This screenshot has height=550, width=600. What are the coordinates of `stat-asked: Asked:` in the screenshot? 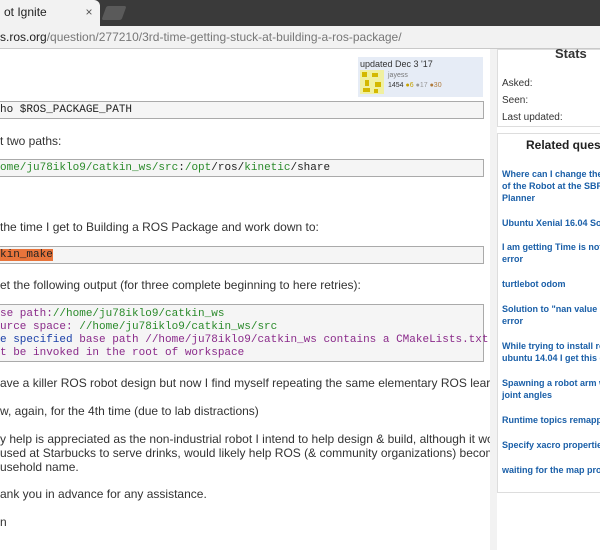 It's located at (517, 83).